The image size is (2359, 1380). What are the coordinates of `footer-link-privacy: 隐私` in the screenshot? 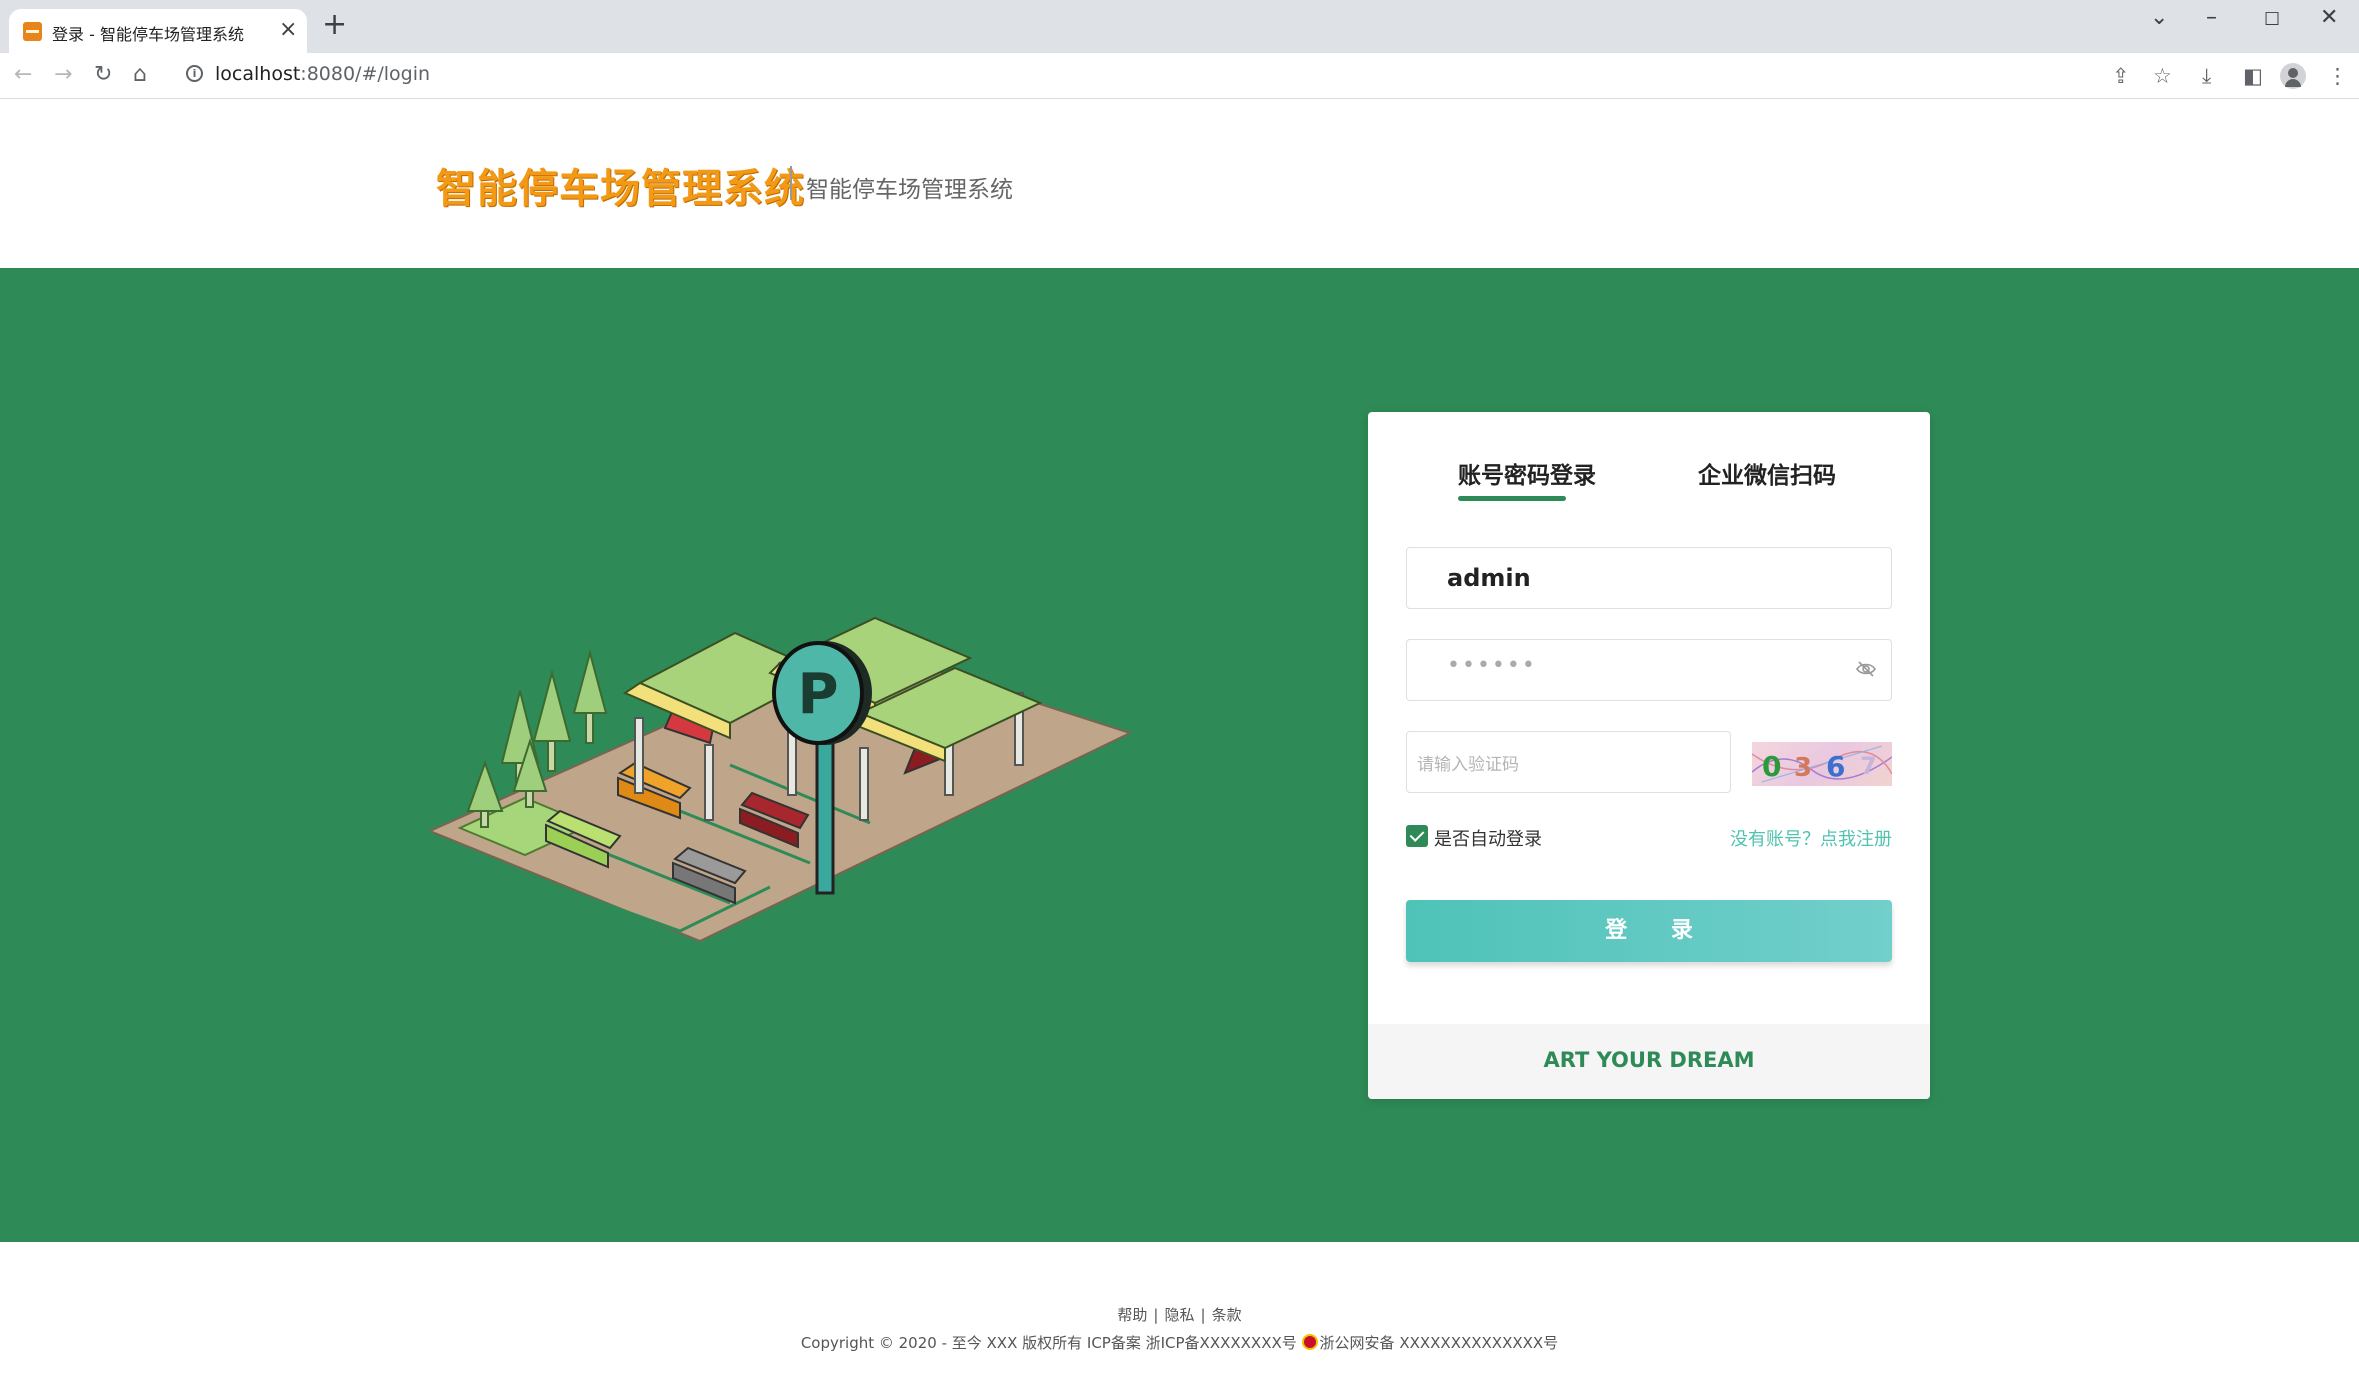 It's located at (1179, 1315).